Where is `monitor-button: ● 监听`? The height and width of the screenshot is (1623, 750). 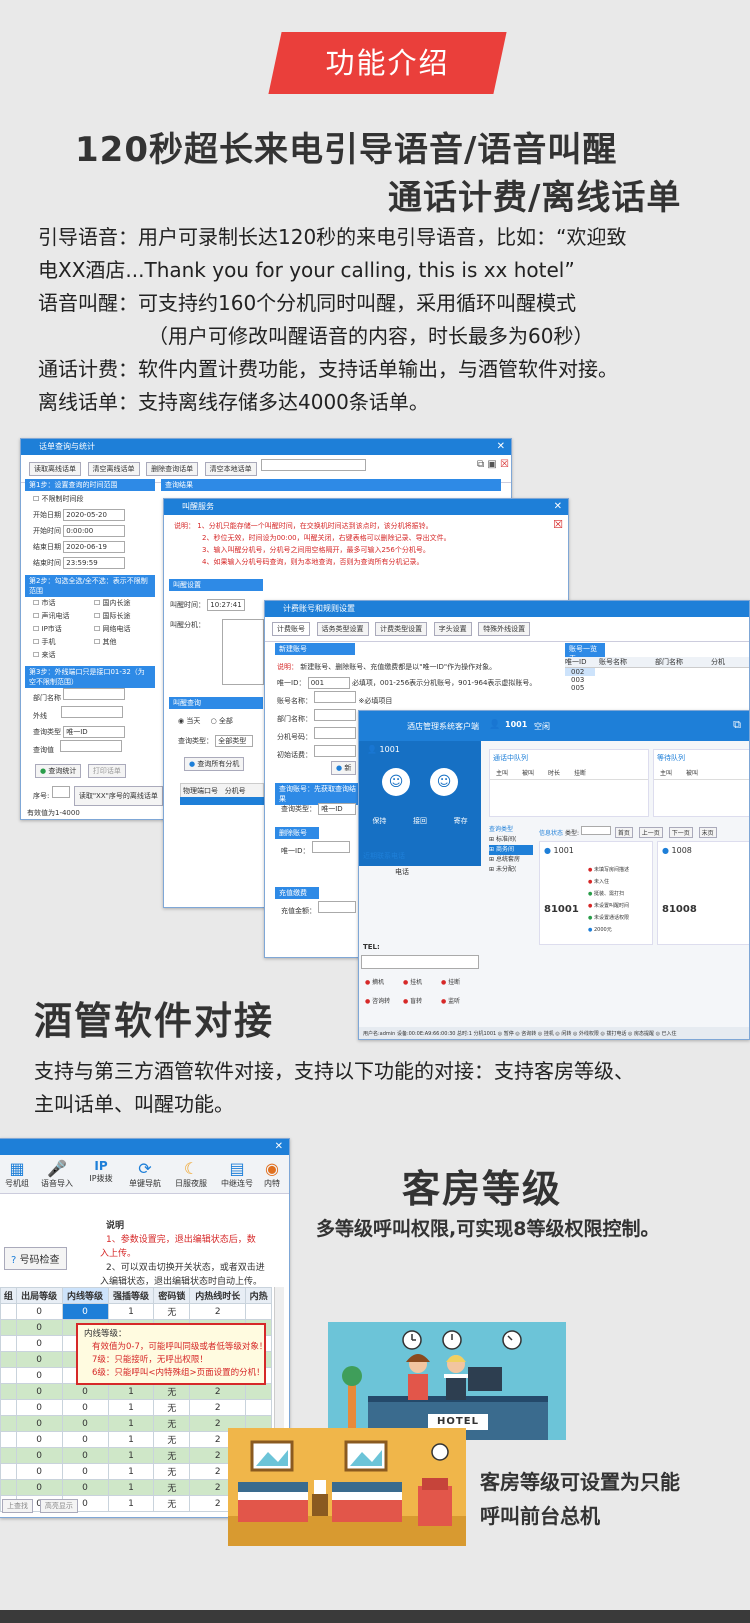
monitor-button: ● 监听 is located at coordinates (460, 1000).